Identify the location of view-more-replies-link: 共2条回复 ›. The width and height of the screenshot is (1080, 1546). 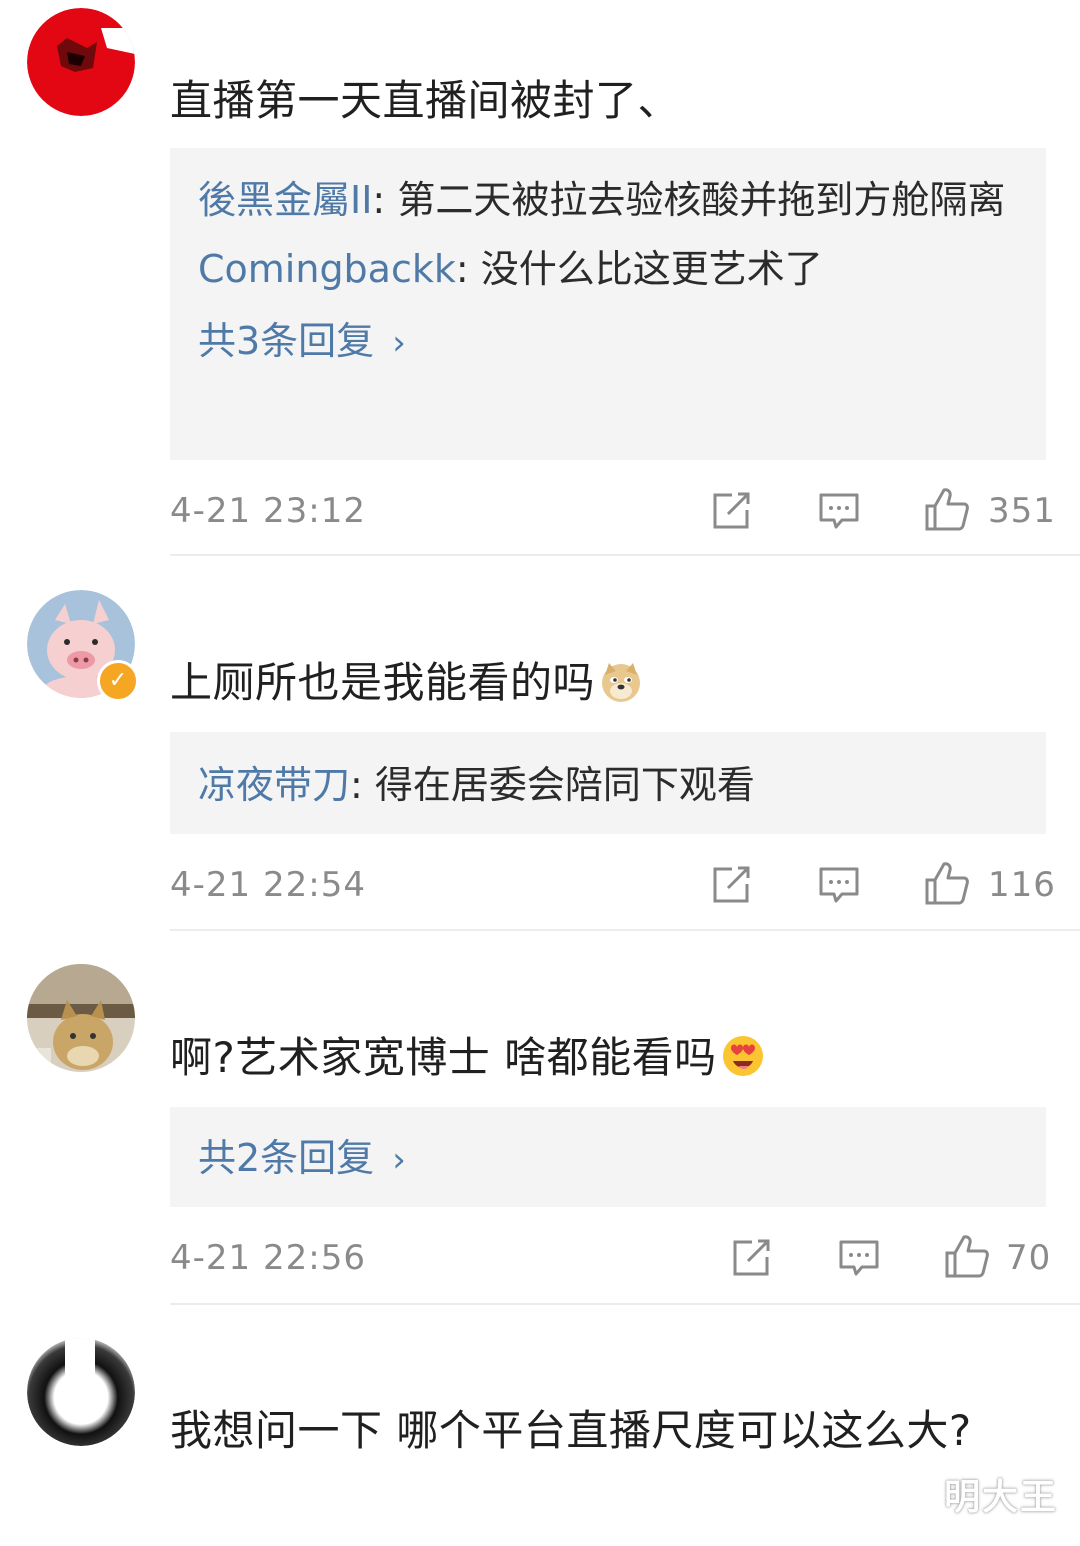
(608, 1159).